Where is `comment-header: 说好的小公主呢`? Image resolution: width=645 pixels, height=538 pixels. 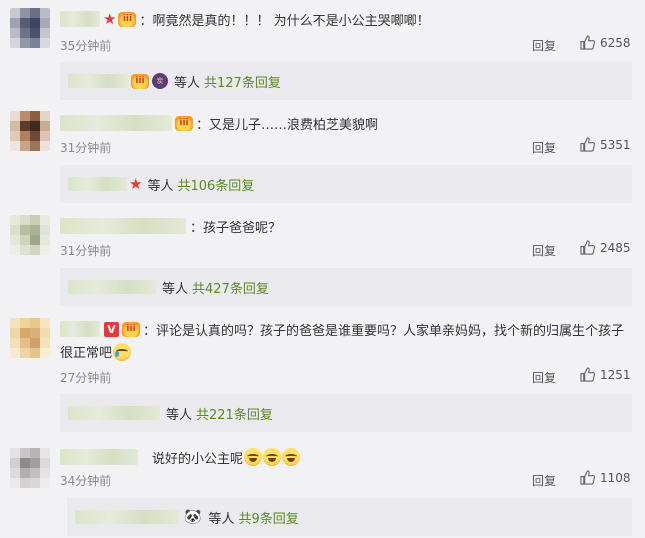
comment-header: 说好的小公主呢 is located at coordinates (180, 457).